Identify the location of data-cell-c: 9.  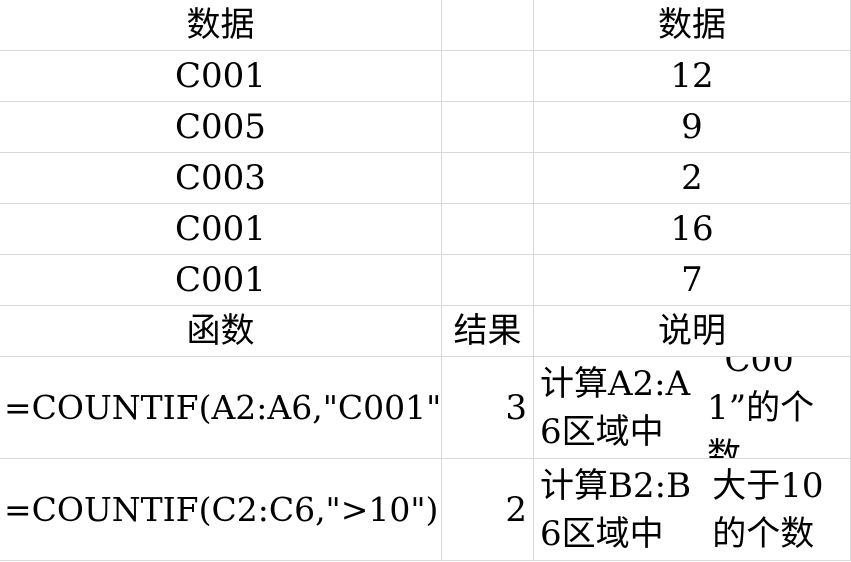
(692, 127).